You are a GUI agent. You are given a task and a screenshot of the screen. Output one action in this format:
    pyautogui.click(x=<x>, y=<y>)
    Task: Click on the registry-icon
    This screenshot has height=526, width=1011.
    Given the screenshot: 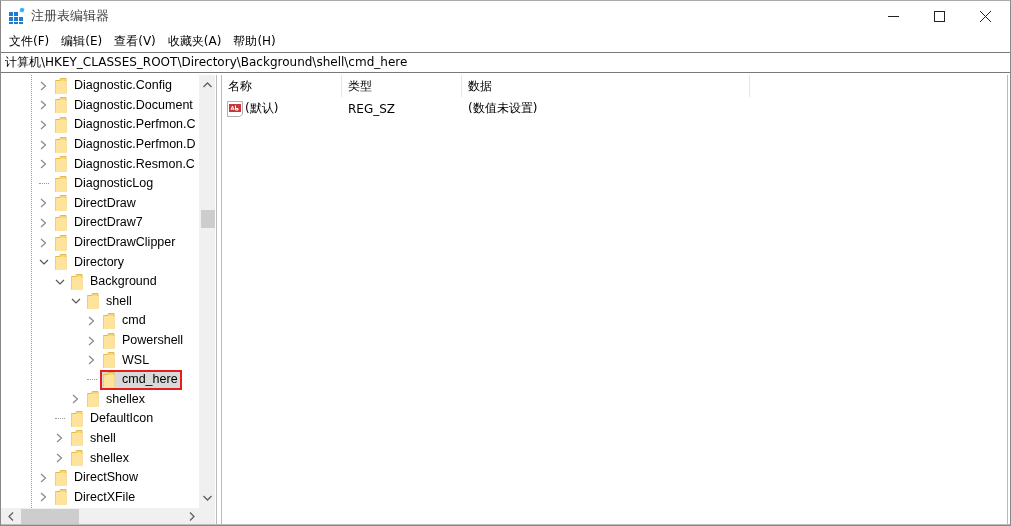 What is the action you would take?
    pyautogui.click(x=17, y=16)
    